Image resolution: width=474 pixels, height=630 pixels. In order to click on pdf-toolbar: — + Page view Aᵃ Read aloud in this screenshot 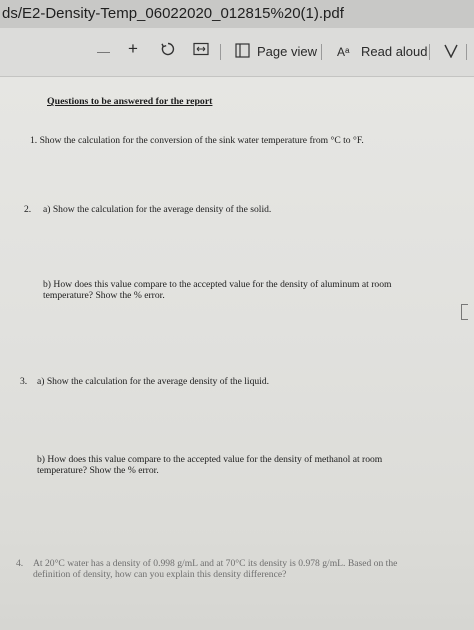, I will do `click(237, 52)`.